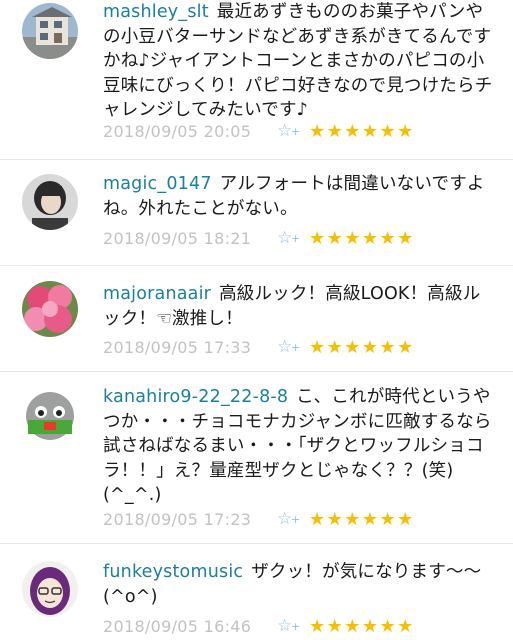  What do you see at coordinates (157, 184) in the screenshot?
I see `username-link: magic_0147` at bounding box center [157, 184].